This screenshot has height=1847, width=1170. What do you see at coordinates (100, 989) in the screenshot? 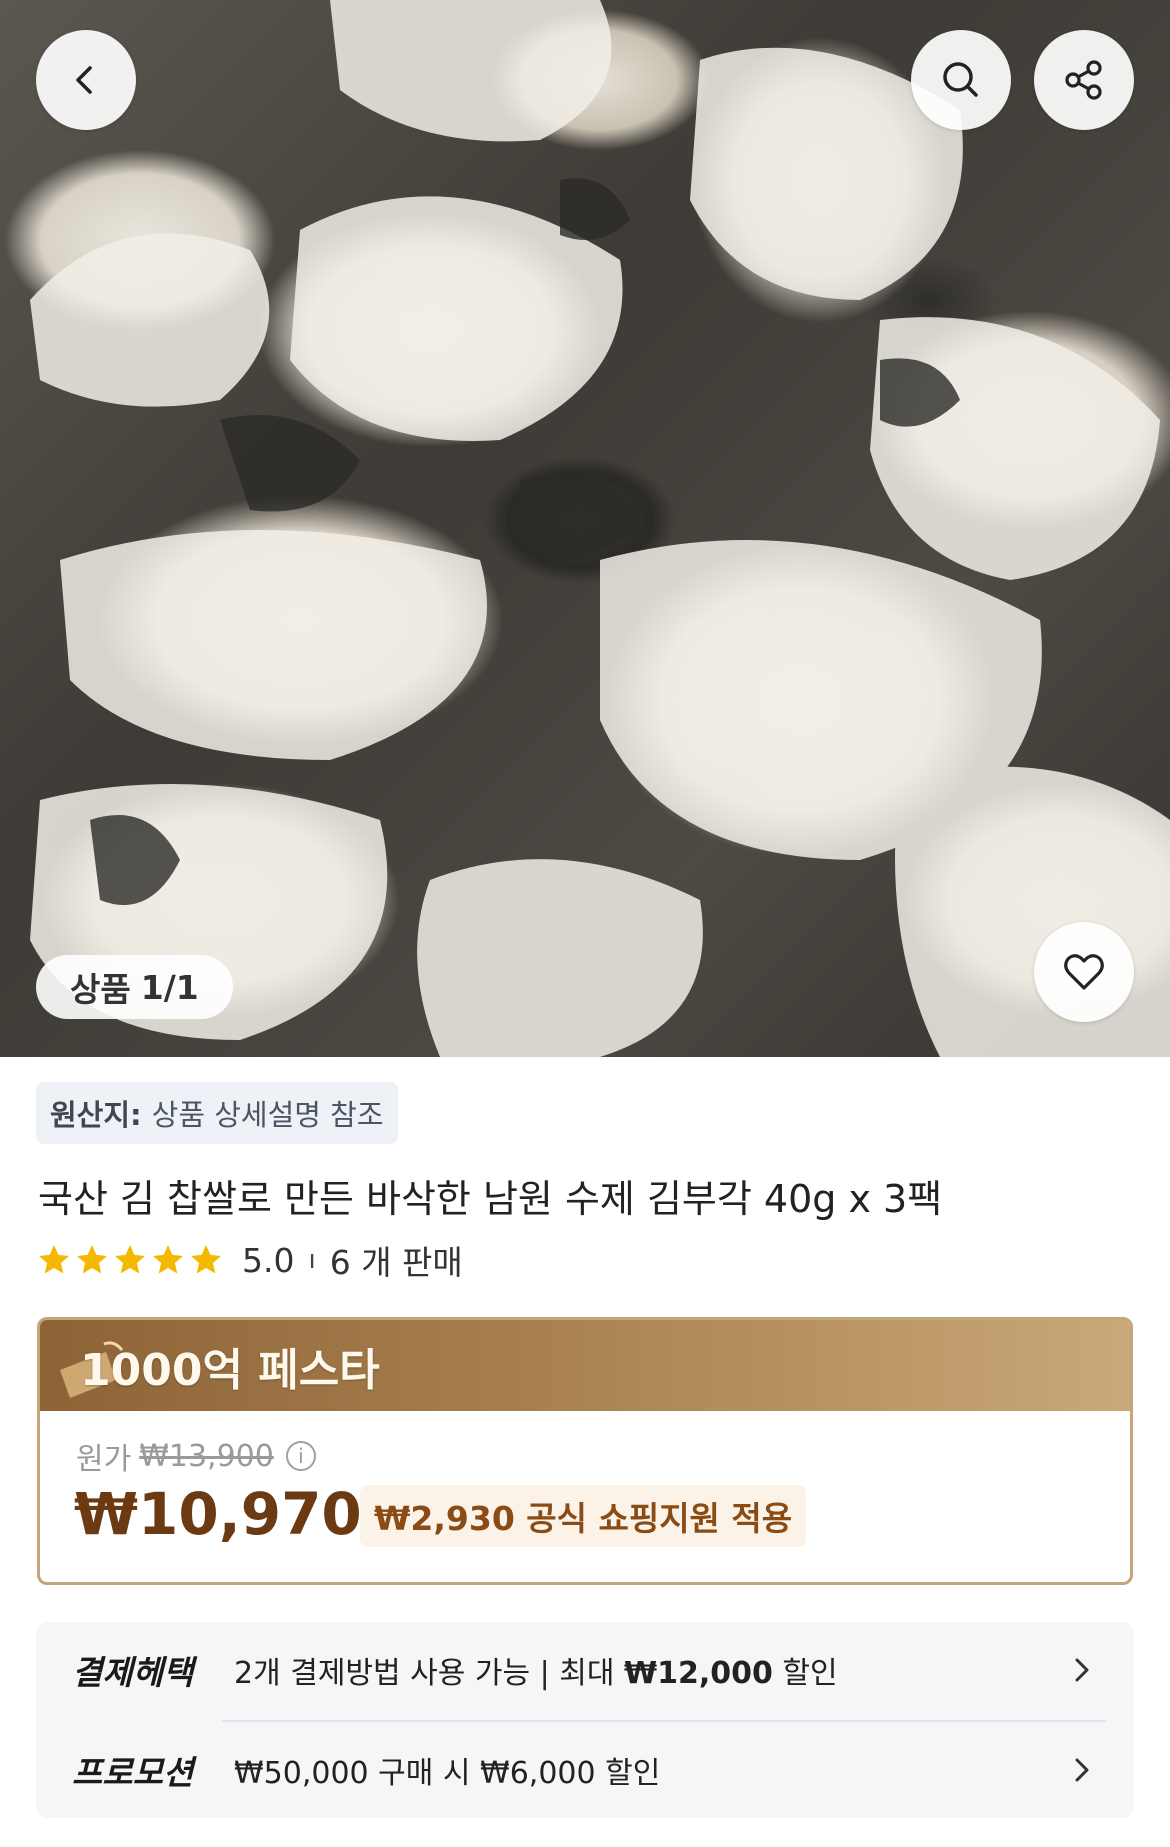
I see `image-counter-label: 상품` at bounding box center [100, 989].